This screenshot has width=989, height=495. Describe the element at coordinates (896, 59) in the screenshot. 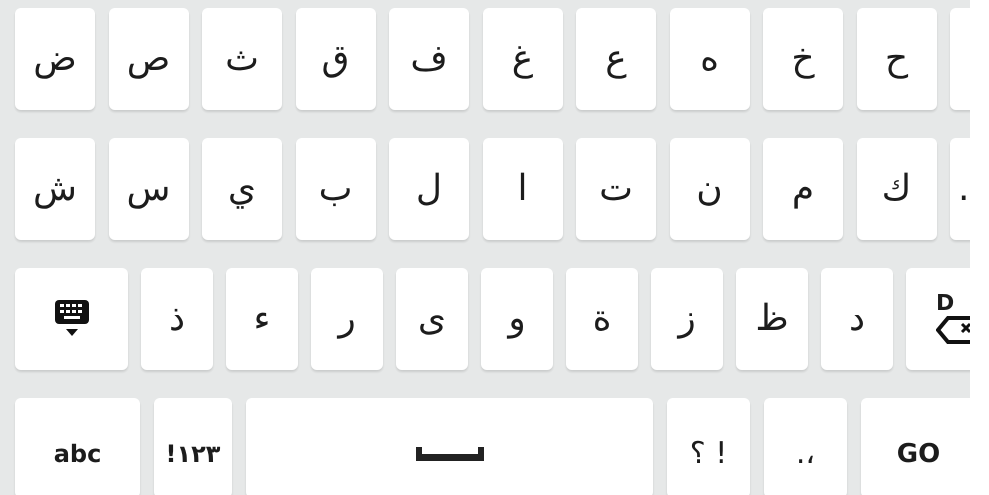

I see `letter-key: ح` at that location.